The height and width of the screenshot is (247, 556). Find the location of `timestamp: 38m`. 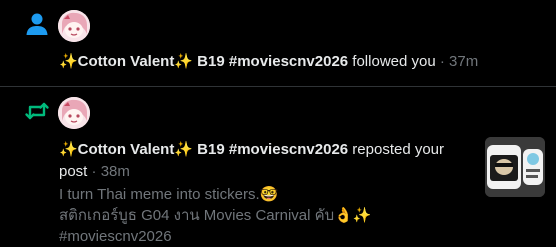

timestamp: 38m is located at coordinates (115, 171).